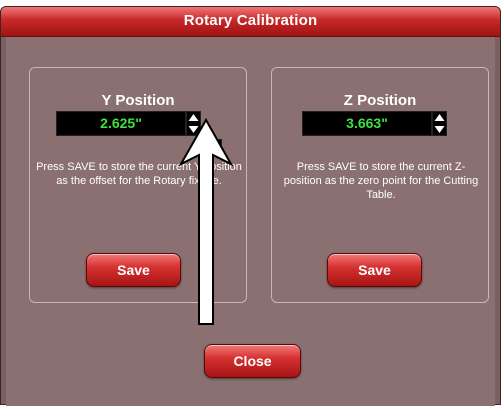  What do you see at coordinates (374, 270) in the screenshot?
I see `z-save-button: Save` at bounding box center [374, 270].